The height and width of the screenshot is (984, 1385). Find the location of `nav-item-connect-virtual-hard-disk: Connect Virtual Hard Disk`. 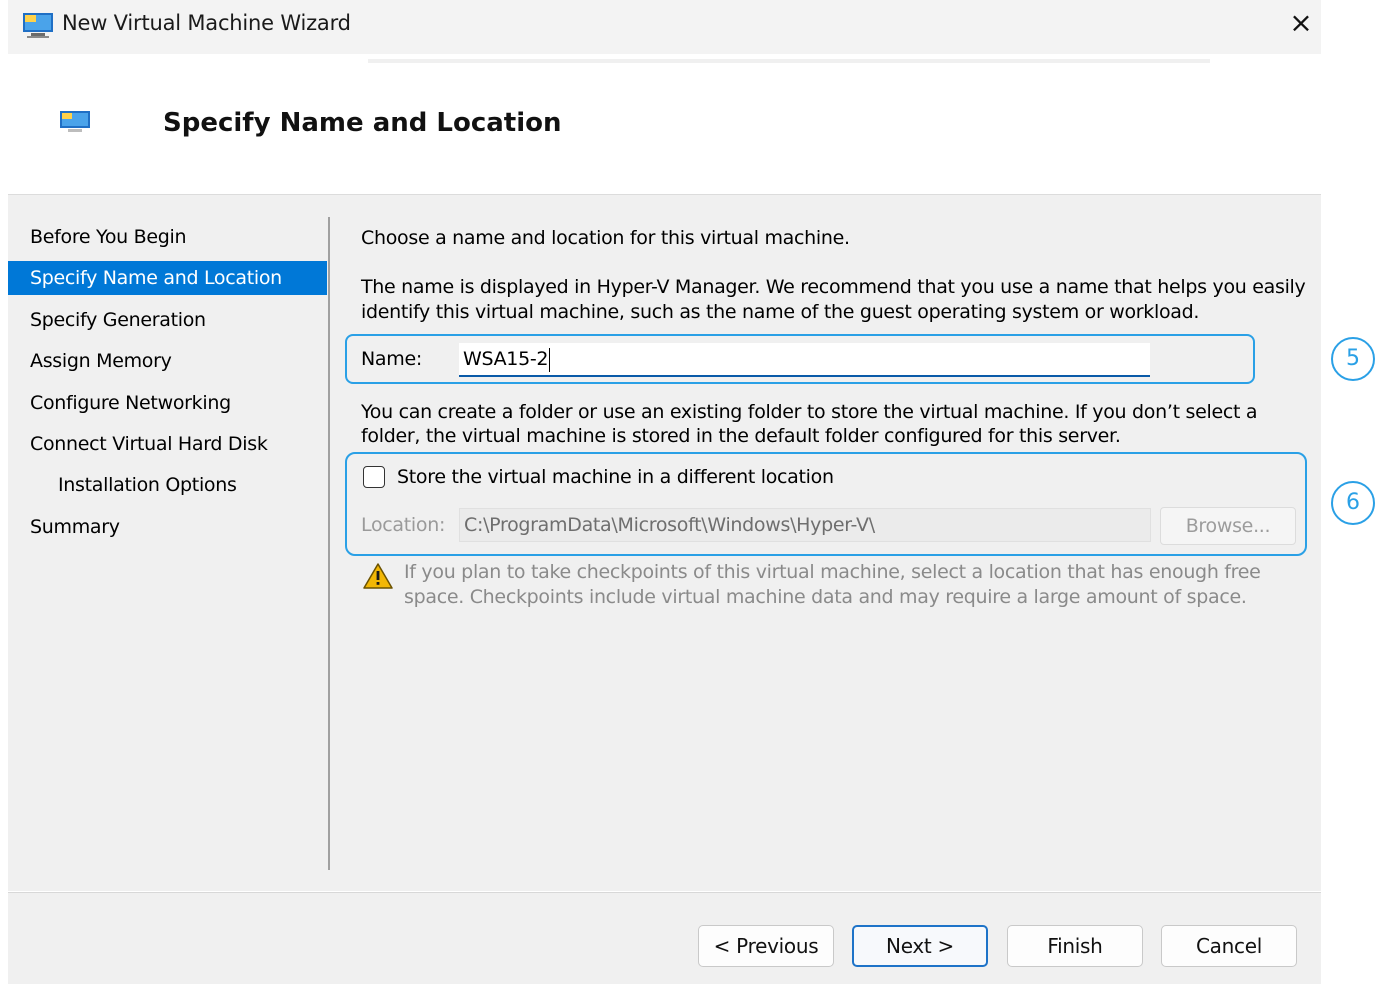

nav-item-connect-virtual-hard-disk: Connect Virtual Hard Disk is located at coordinates (167, 444).